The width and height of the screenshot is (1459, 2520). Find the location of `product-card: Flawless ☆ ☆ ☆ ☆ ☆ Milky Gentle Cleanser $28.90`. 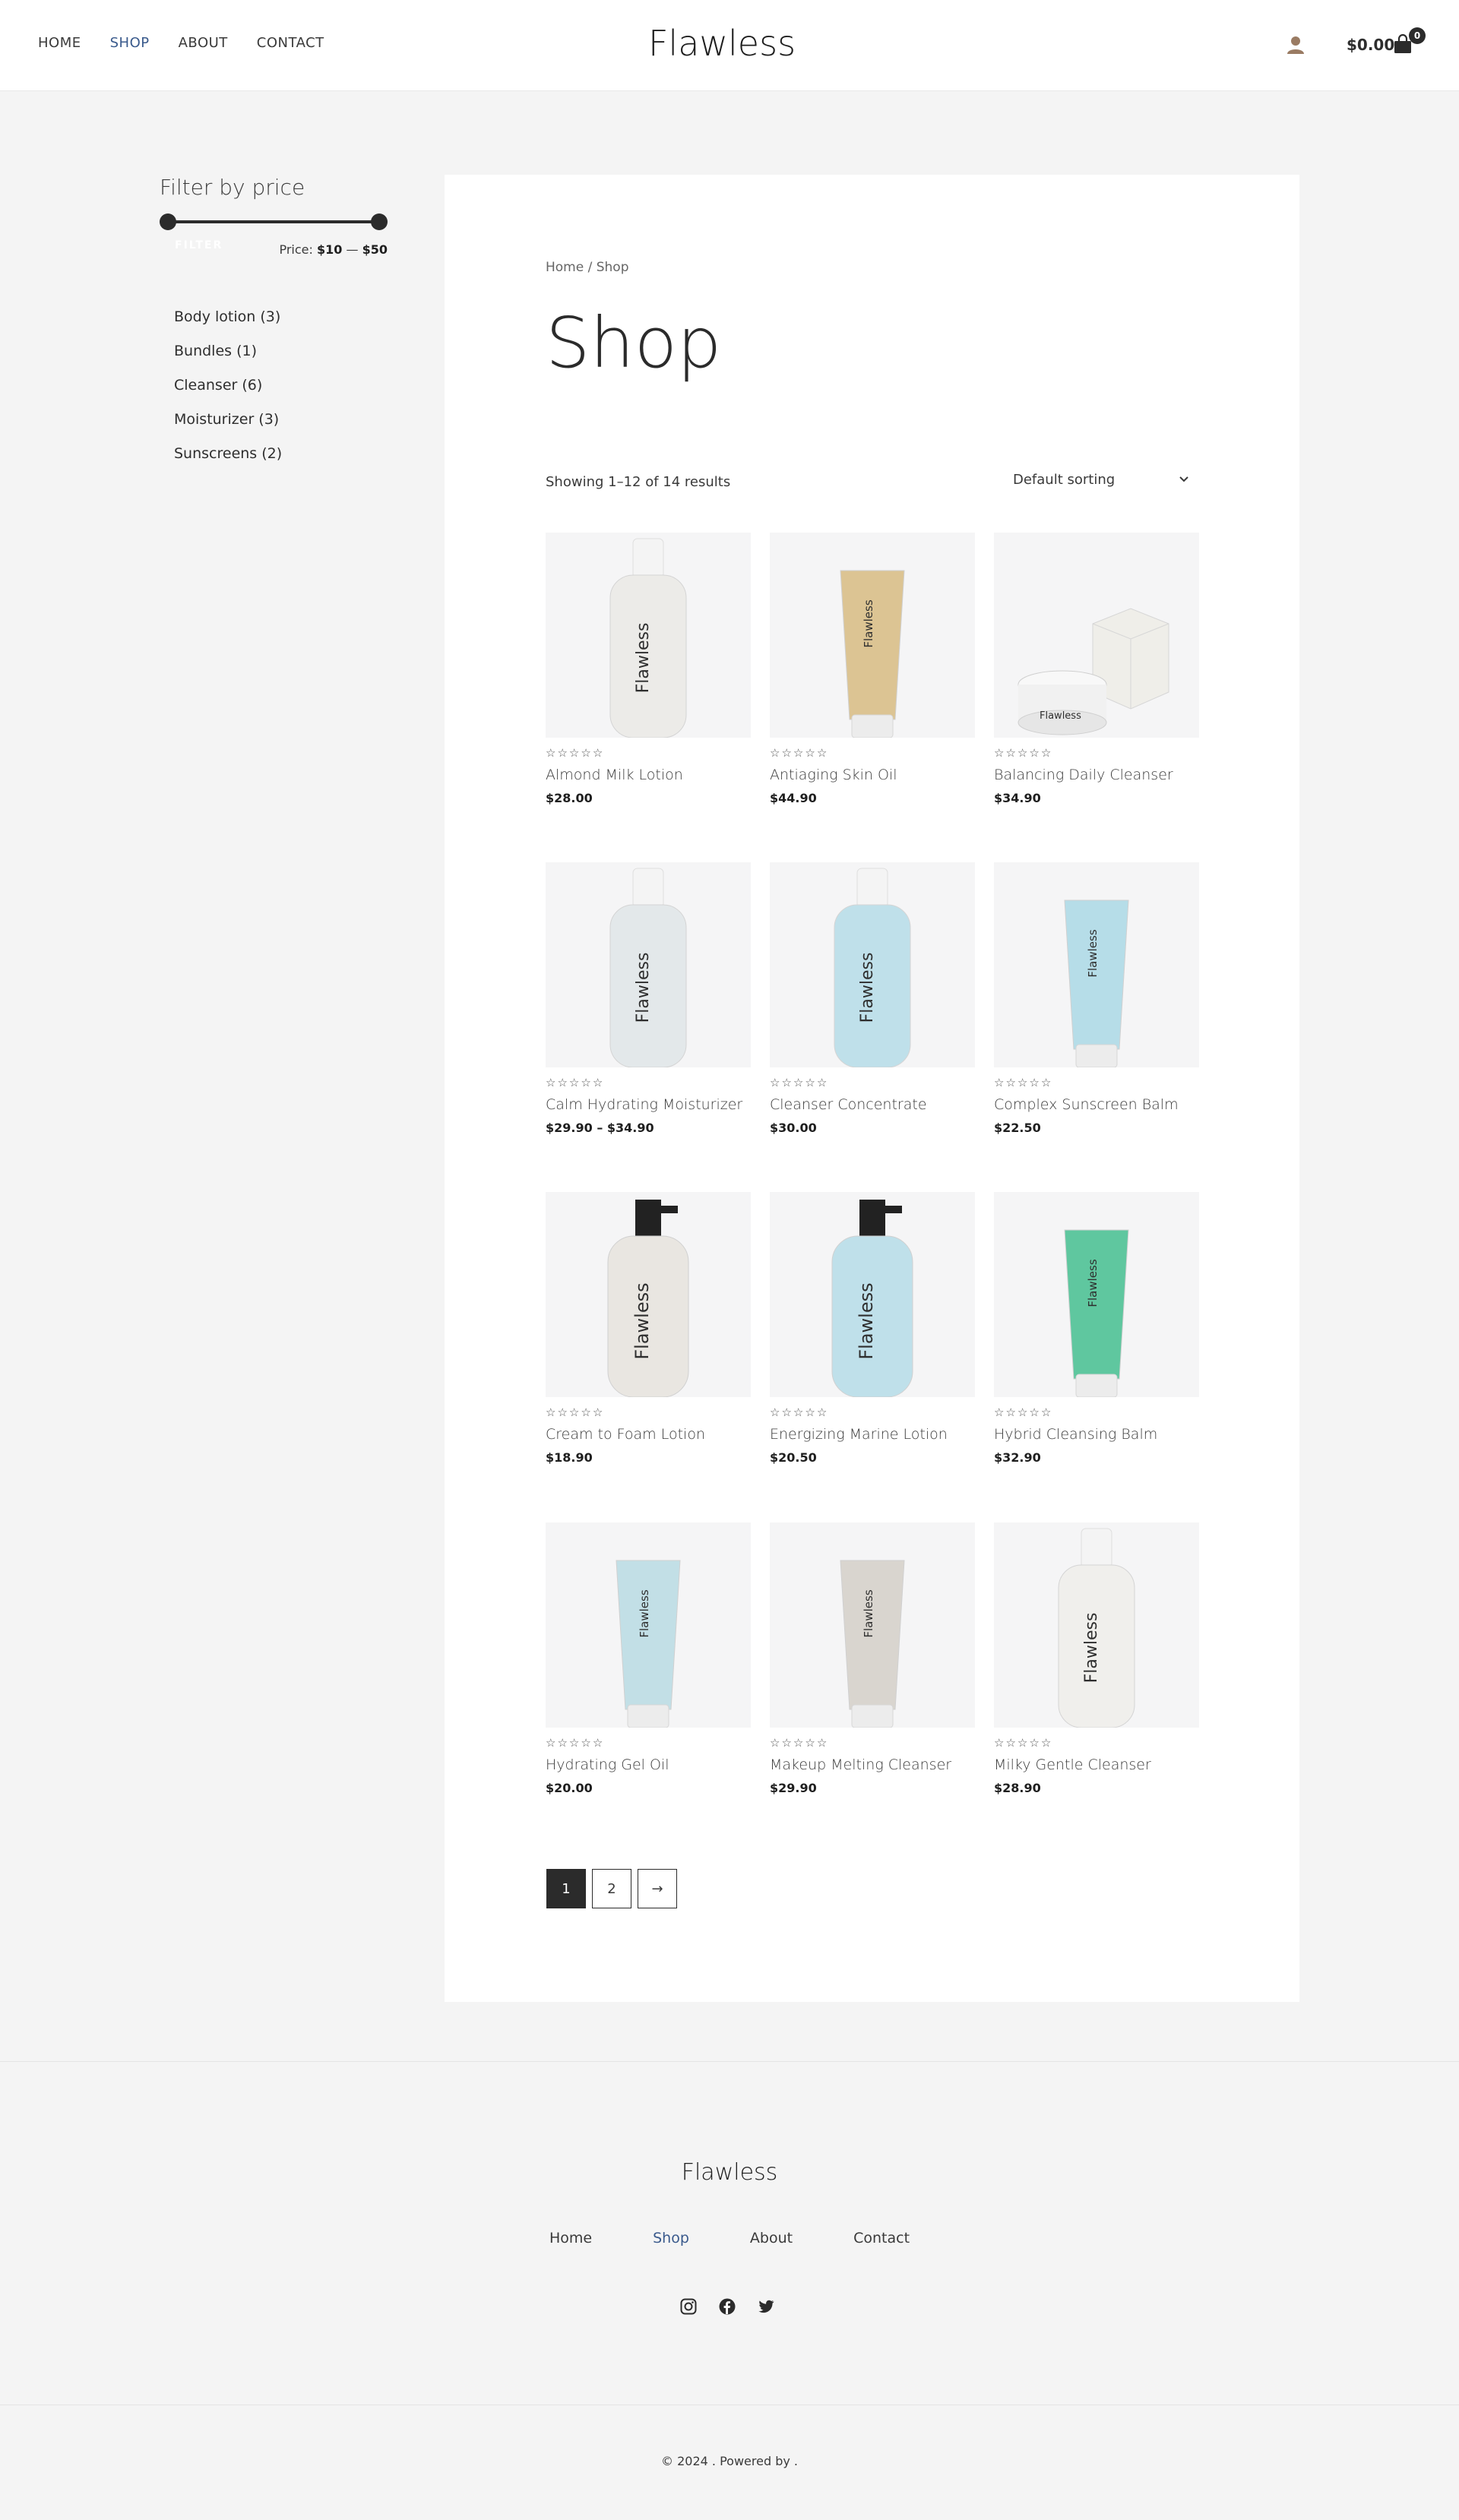

product-card: Flawless ☆ ☆ ☆ ☆ ☆ Milky Gentle Cleanser $28.90 is located at coordinates (1096, 1658).